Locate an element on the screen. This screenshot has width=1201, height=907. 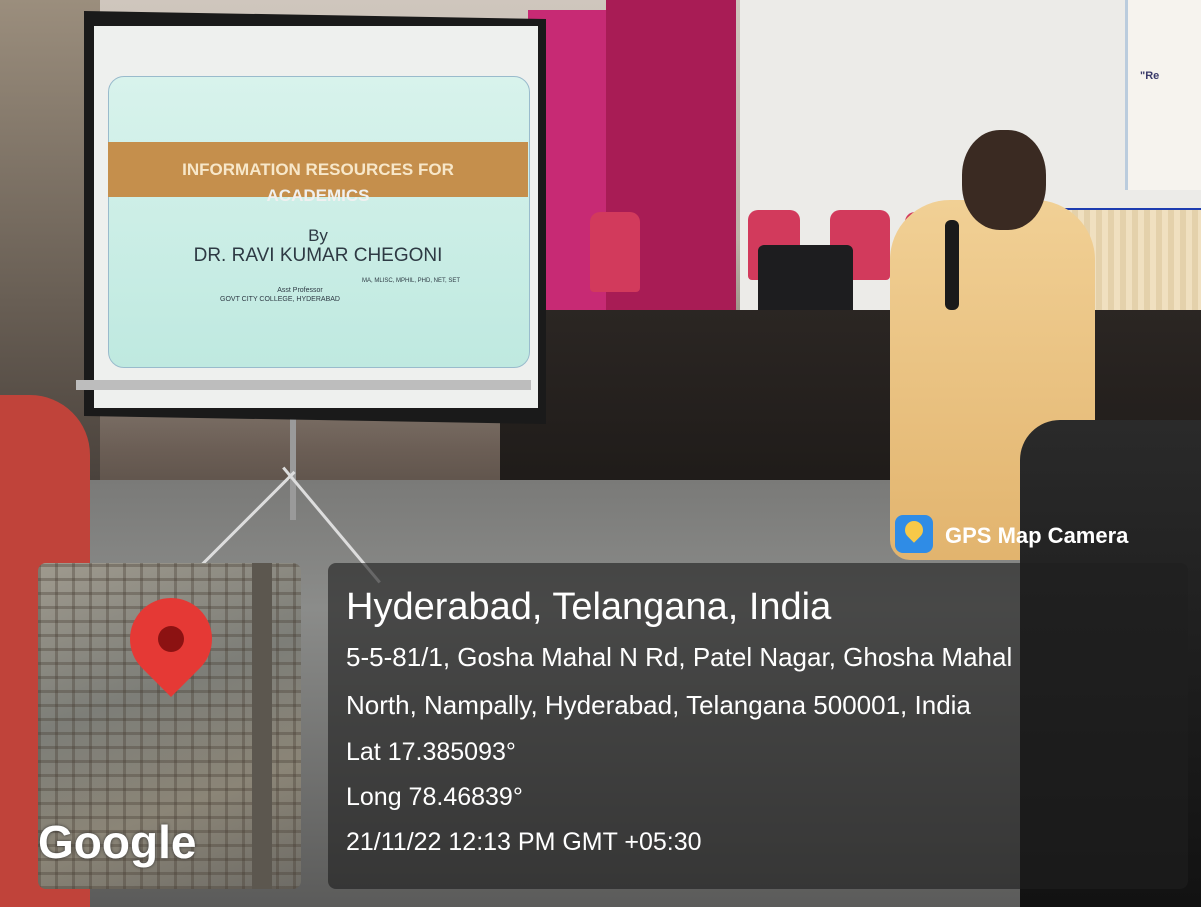
screen-bottom-bar is located at coordinates (303, 385).